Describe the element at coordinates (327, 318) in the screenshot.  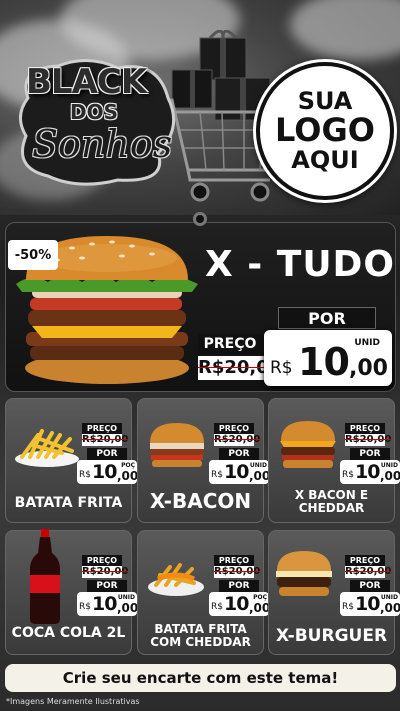
I see `hero-por-label: POR` at that location.